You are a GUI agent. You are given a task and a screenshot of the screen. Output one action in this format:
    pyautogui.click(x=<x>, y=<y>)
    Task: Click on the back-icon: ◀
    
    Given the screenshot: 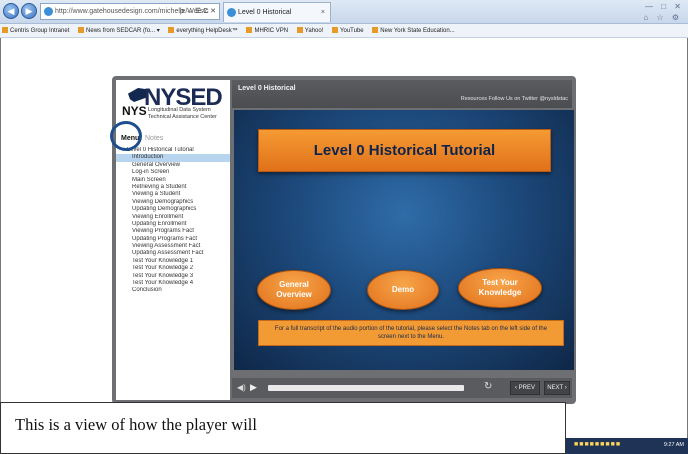 What is the action you would take?
    pyautogui.click(x=11, y=11)
    